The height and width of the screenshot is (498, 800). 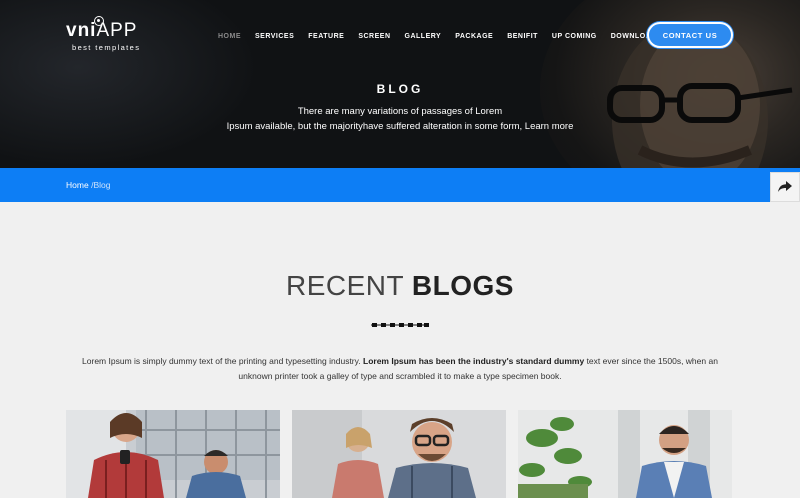 I want to click on blog-card-1-image, so click(x=173, y=454).